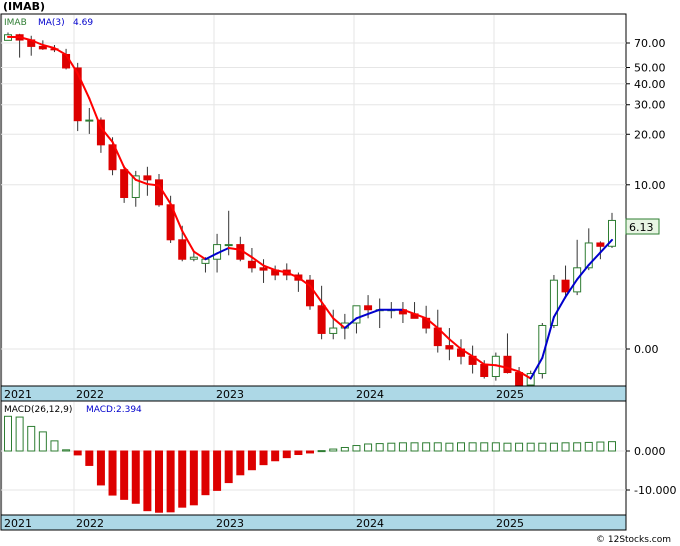 The height and width of the screenshot is (546, 680). What do you see at coordinates (633, 540) in the screenshot?
I see `footer-credit: © 12Stocks.com` at bounding box center [633, 540].